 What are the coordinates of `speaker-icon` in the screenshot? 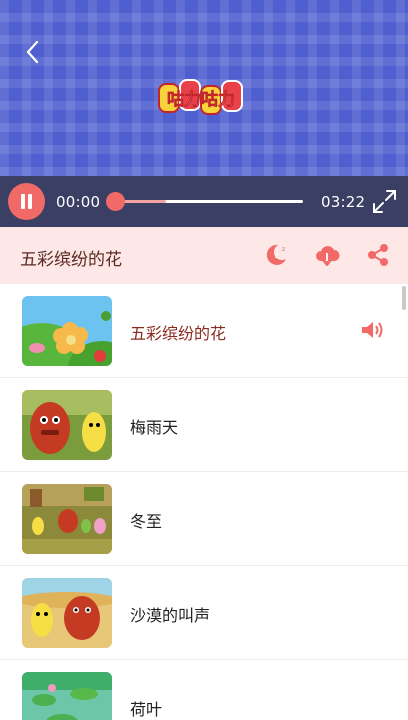 It's located at (372, 330).